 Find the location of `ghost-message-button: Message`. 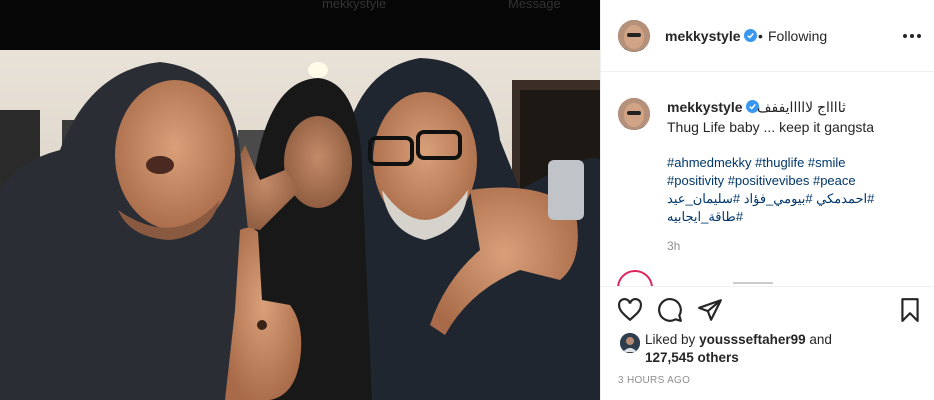

ghost-message-button: Message is located at coordinates (534, 5).